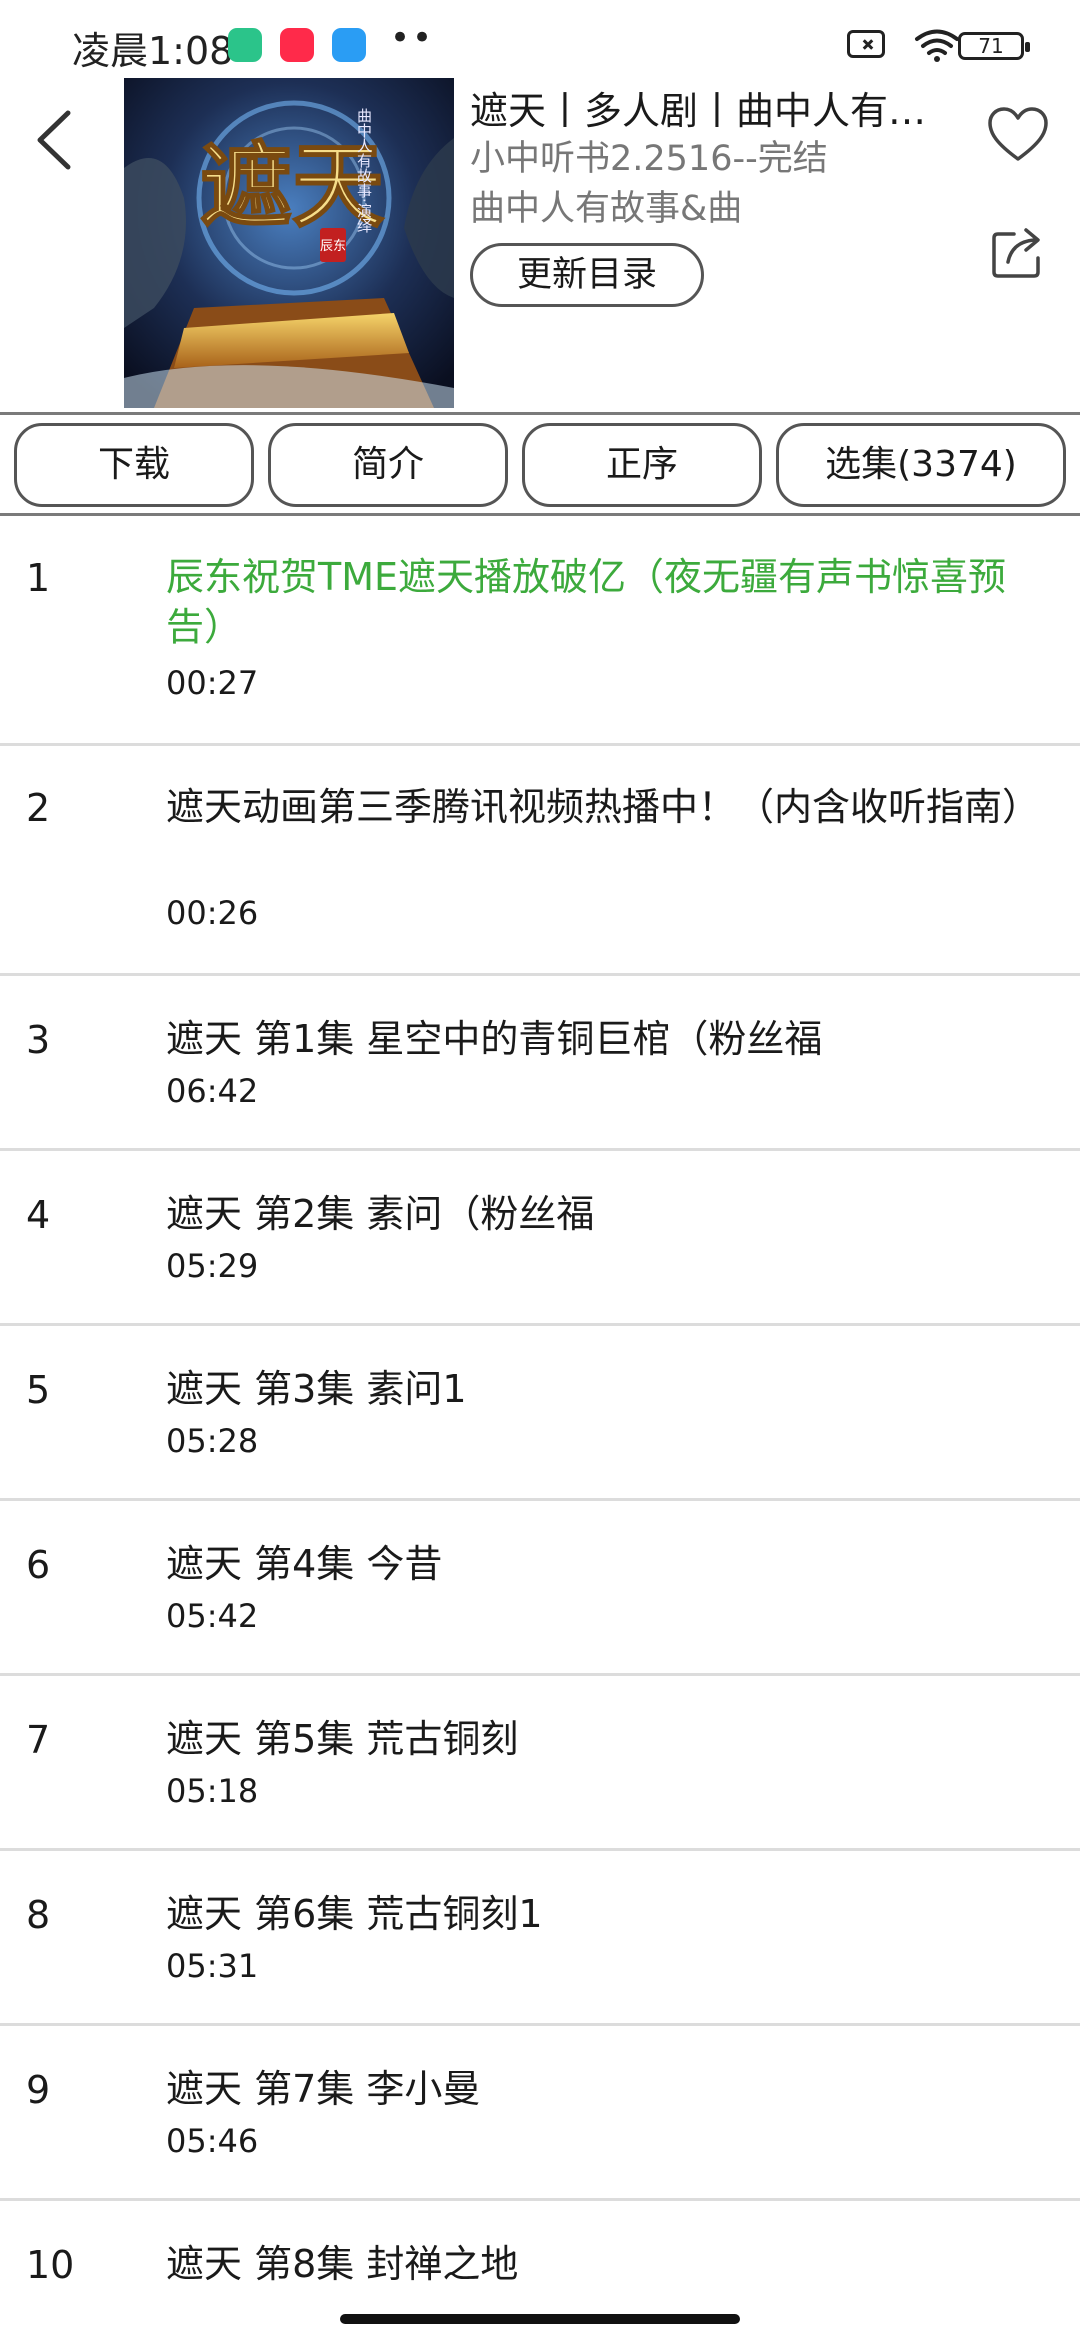  What do you see at coordinates (212, 683) in the screenshot?
I see `episode-duration: 00:27` at bounding box center [212, 683].